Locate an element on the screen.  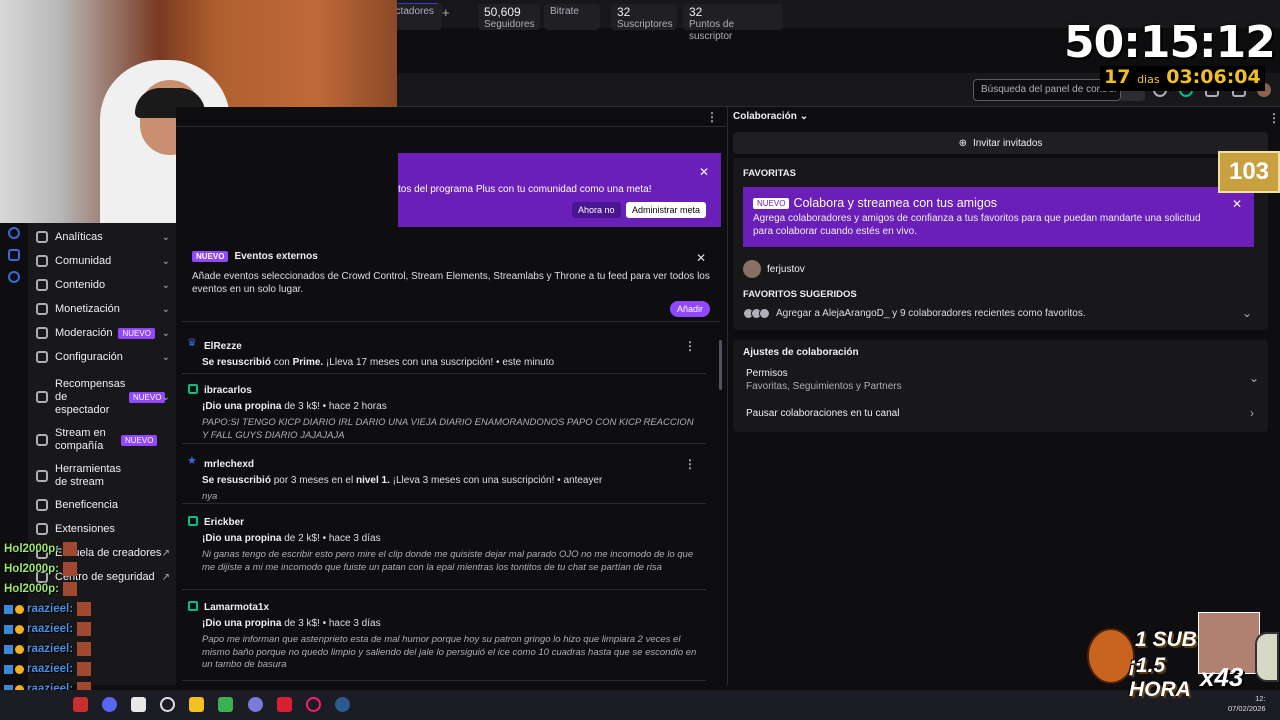
feed-username: mrlechexd is located at coordinates (229, 464).